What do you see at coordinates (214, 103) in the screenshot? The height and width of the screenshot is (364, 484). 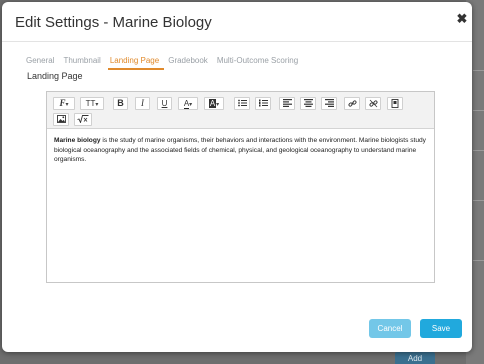 I see `background-color-button: A▾` at bounding box center [214, 103].